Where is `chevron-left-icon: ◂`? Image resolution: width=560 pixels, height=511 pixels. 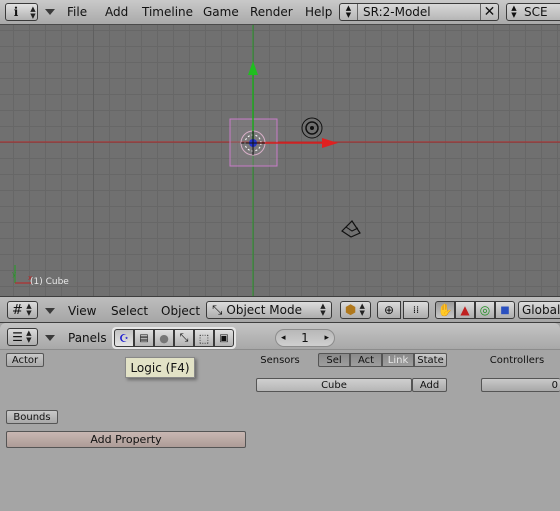
chevron-left-icon: ◂ is located at coordinates (283, 338).